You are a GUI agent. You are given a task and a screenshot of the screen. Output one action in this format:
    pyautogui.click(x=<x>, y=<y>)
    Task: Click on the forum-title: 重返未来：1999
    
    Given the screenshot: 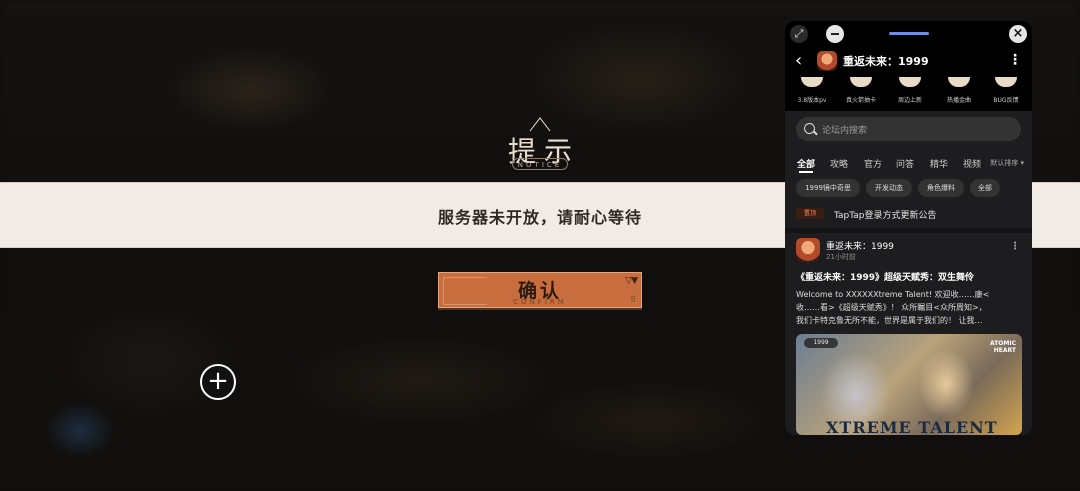 What is the action you would take?
    pyautogui.click(x=886, y=61)
    